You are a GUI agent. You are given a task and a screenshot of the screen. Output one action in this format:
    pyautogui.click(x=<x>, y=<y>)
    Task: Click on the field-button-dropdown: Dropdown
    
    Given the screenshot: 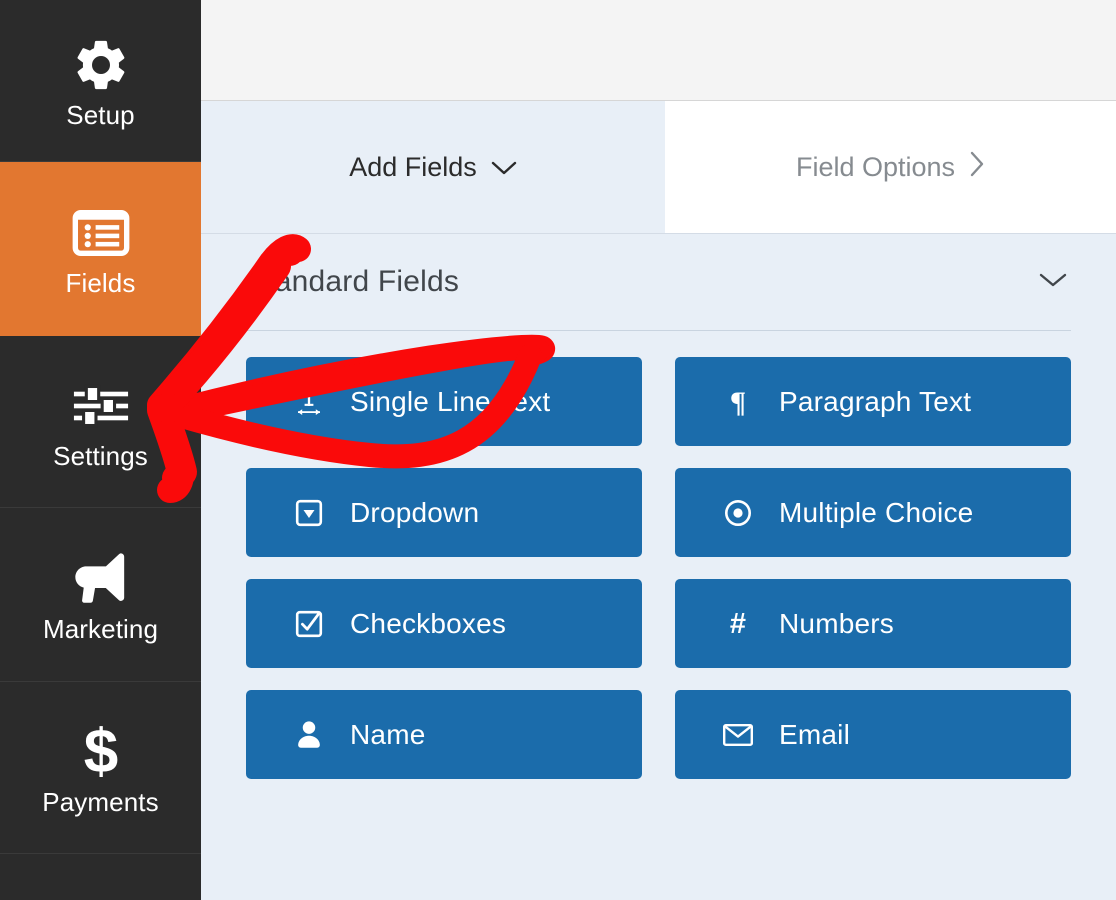 What is the action you would take?
    pyautogui.click(x=444, y=512)
    